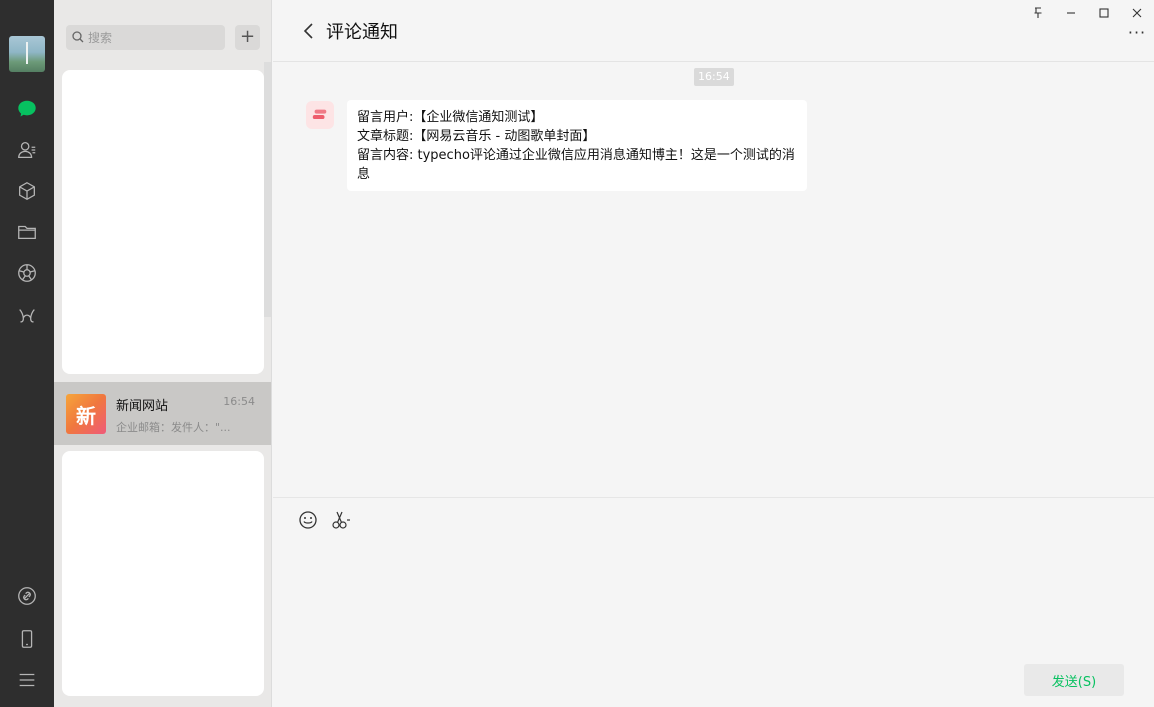 Image resolution: width=1154 pixels, height=707 pixels. Describe the element at coordinates (713, 597) in the screenshot. I see `message-input` at that location.